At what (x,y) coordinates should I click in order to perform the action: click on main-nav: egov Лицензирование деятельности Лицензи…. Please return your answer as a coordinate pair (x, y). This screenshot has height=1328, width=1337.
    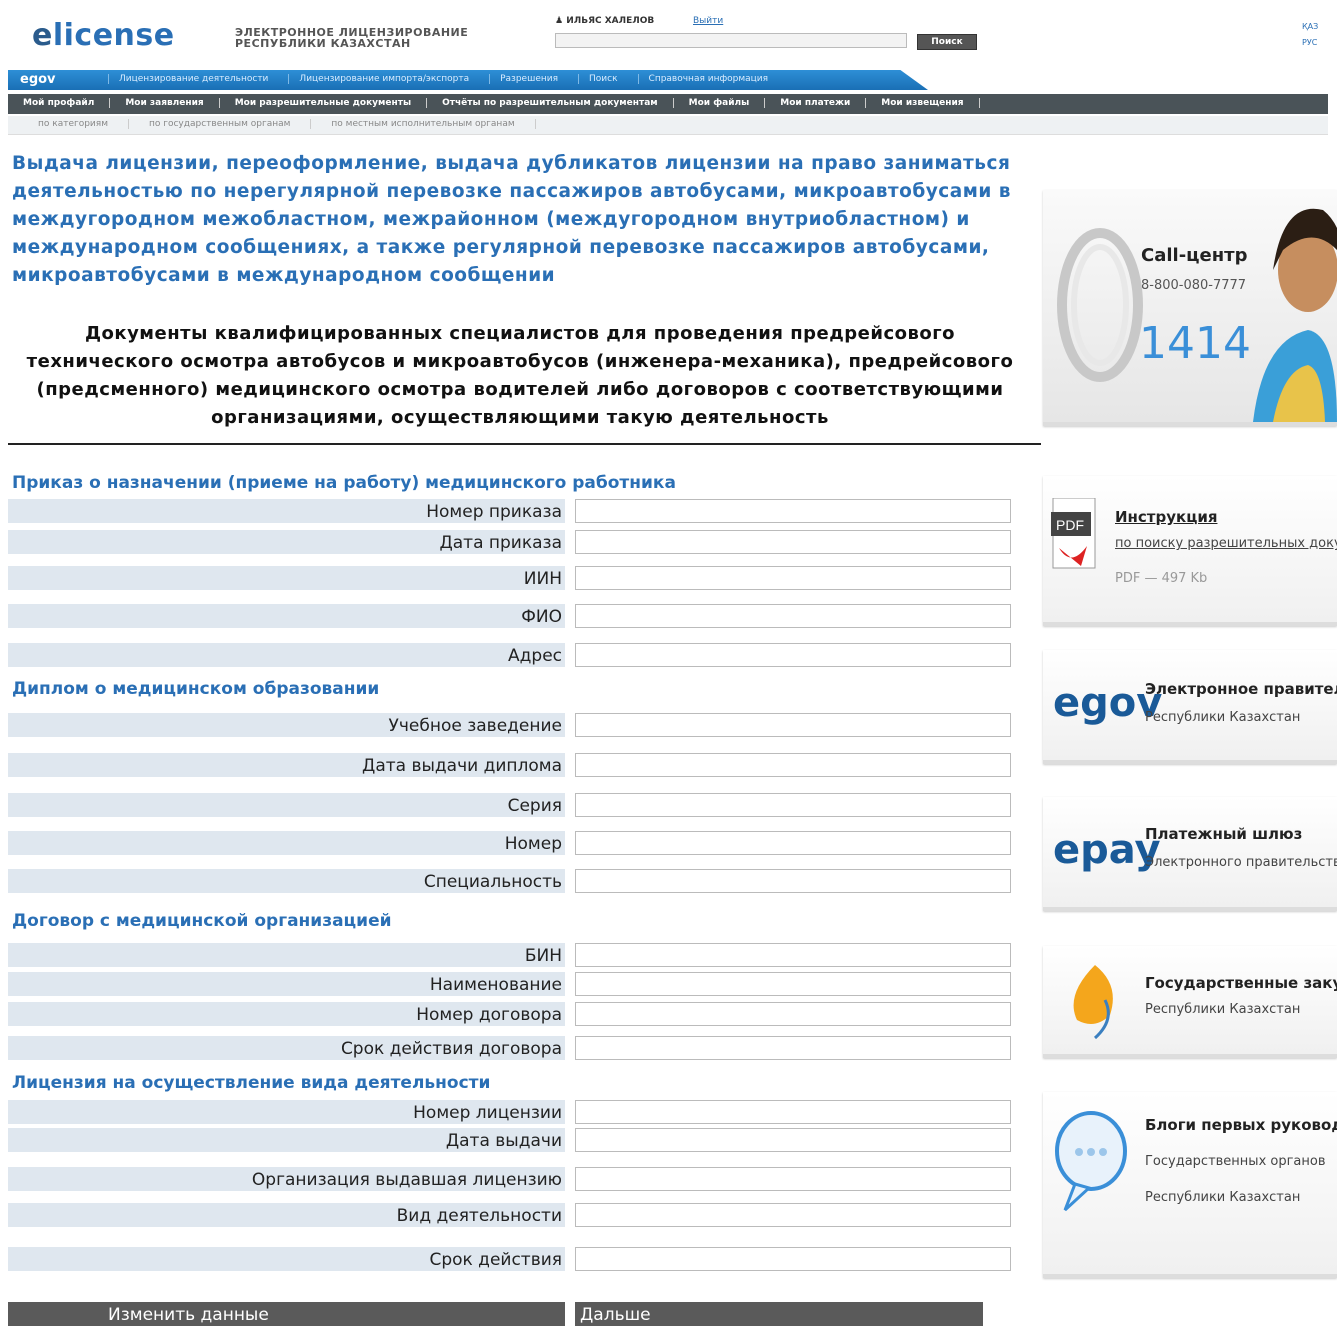
    Looking at the image, I should click on (468, 80).